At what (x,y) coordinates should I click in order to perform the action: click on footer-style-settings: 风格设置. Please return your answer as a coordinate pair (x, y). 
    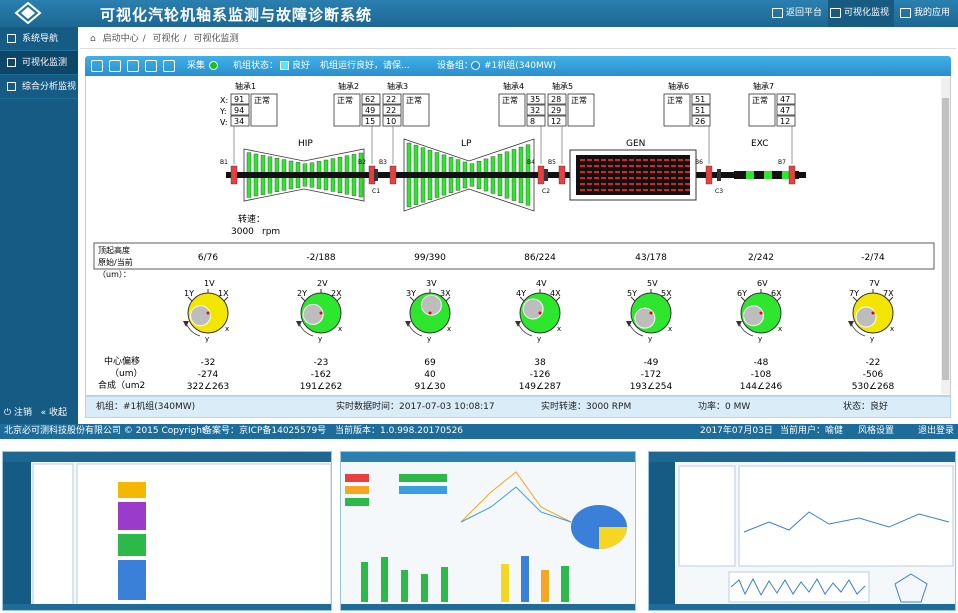
    Looking at the image, I should click on (876, 431).